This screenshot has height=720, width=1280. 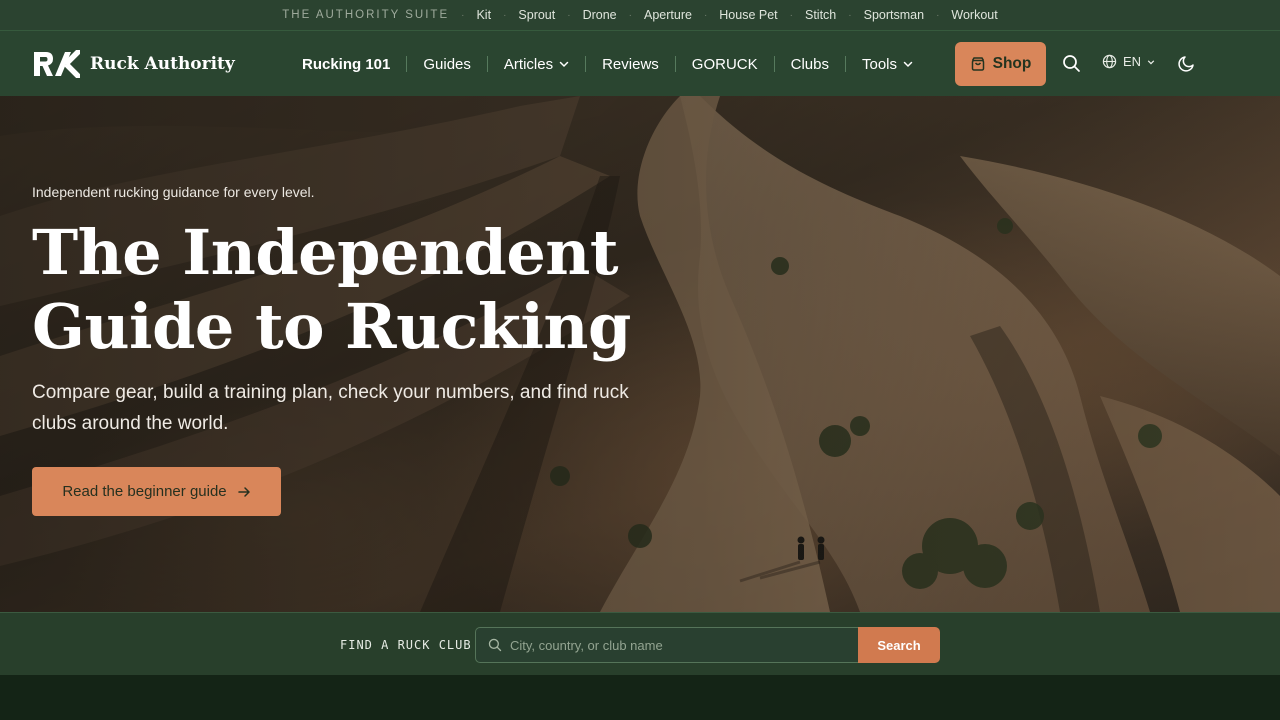 I want to click on suite-link-house-pet: House Pet, so click(x=748, y=15).